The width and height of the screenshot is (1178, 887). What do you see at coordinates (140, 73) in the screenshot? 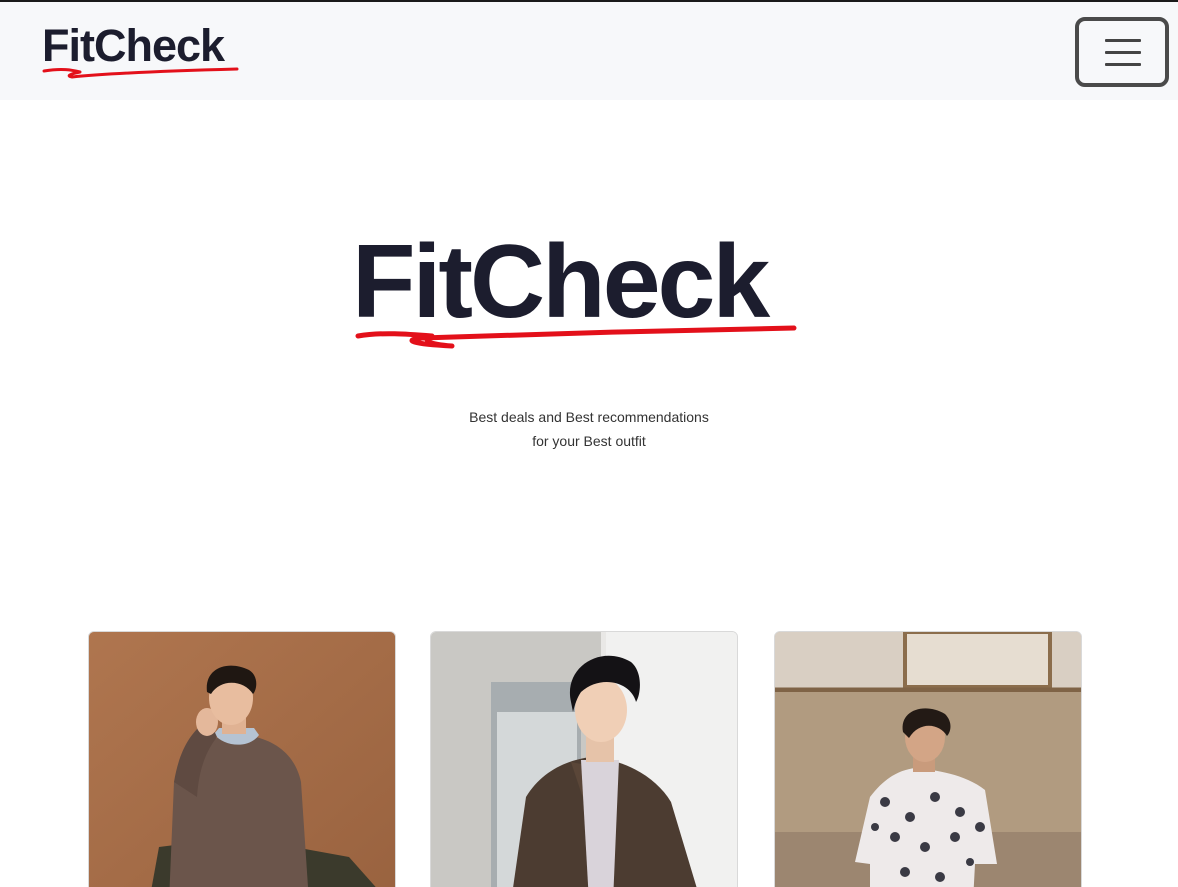
I see `brand-underline-swoosh` at bounding box center [140, 73].